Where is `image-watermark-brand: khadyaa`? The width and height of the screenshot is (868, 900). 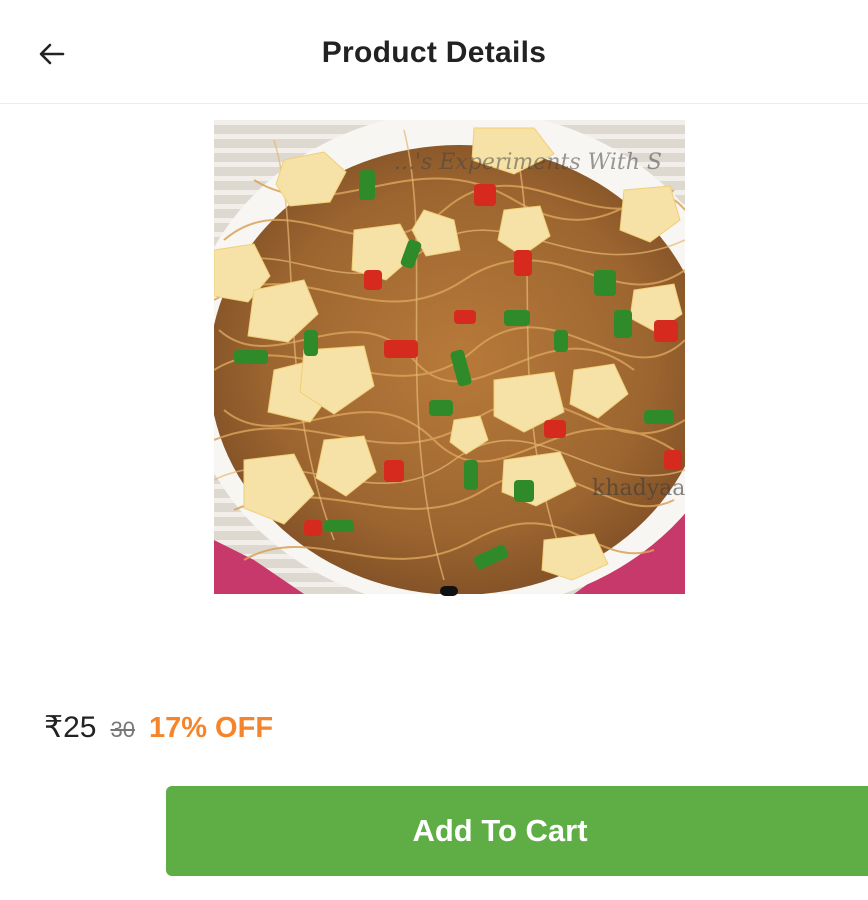
image-watermark-brand: khadyaa is located at coordinates (638, 488).